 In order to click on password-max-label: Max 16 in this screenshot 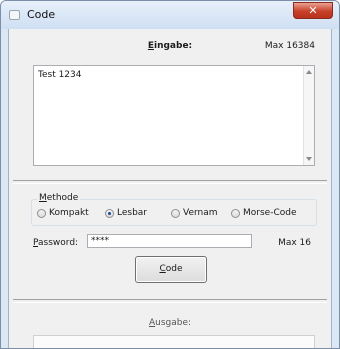, I will do `click(294, 243)`.